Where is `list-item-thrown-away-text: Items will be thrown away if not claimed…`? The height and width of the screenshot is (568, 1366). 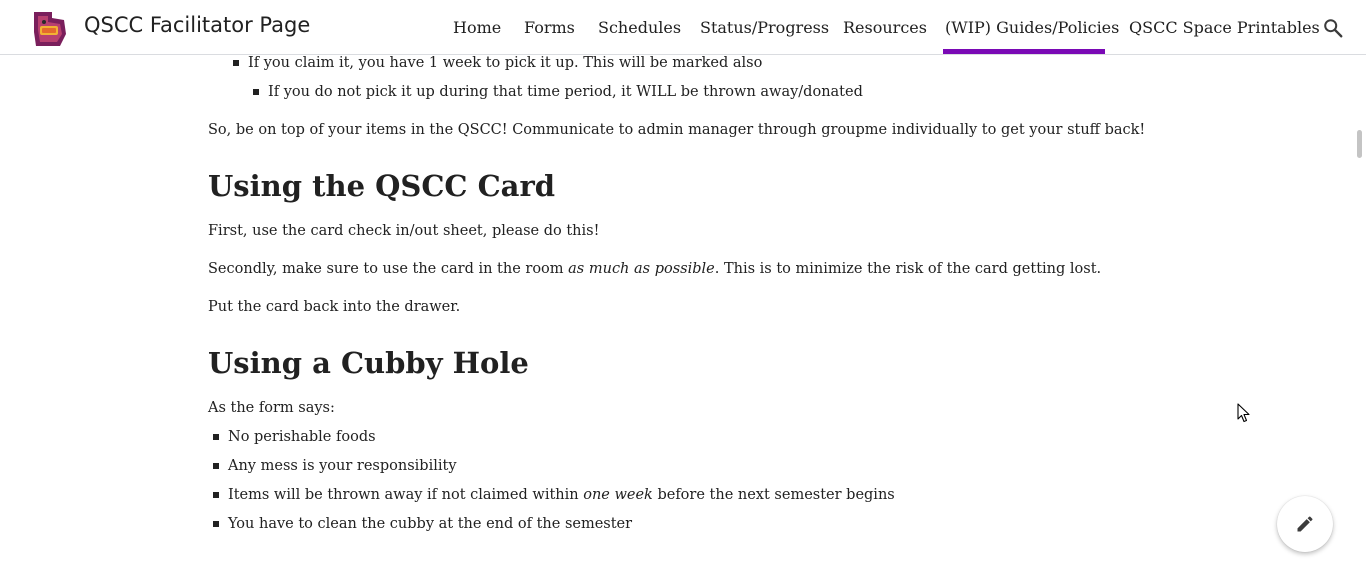 list-item-thrown-away-text: Items will be thrown away if not claimed… is located at coordinates (406, 495).